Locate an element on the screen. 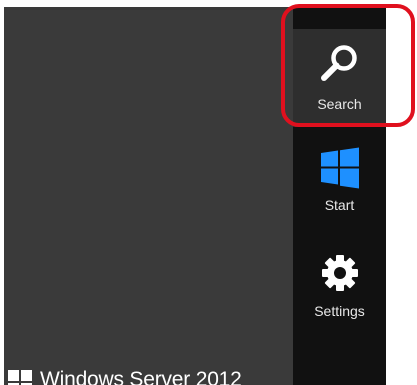 The image size is (417, 385). charm-label-settings: Settings is located at coordinates (339, 311).